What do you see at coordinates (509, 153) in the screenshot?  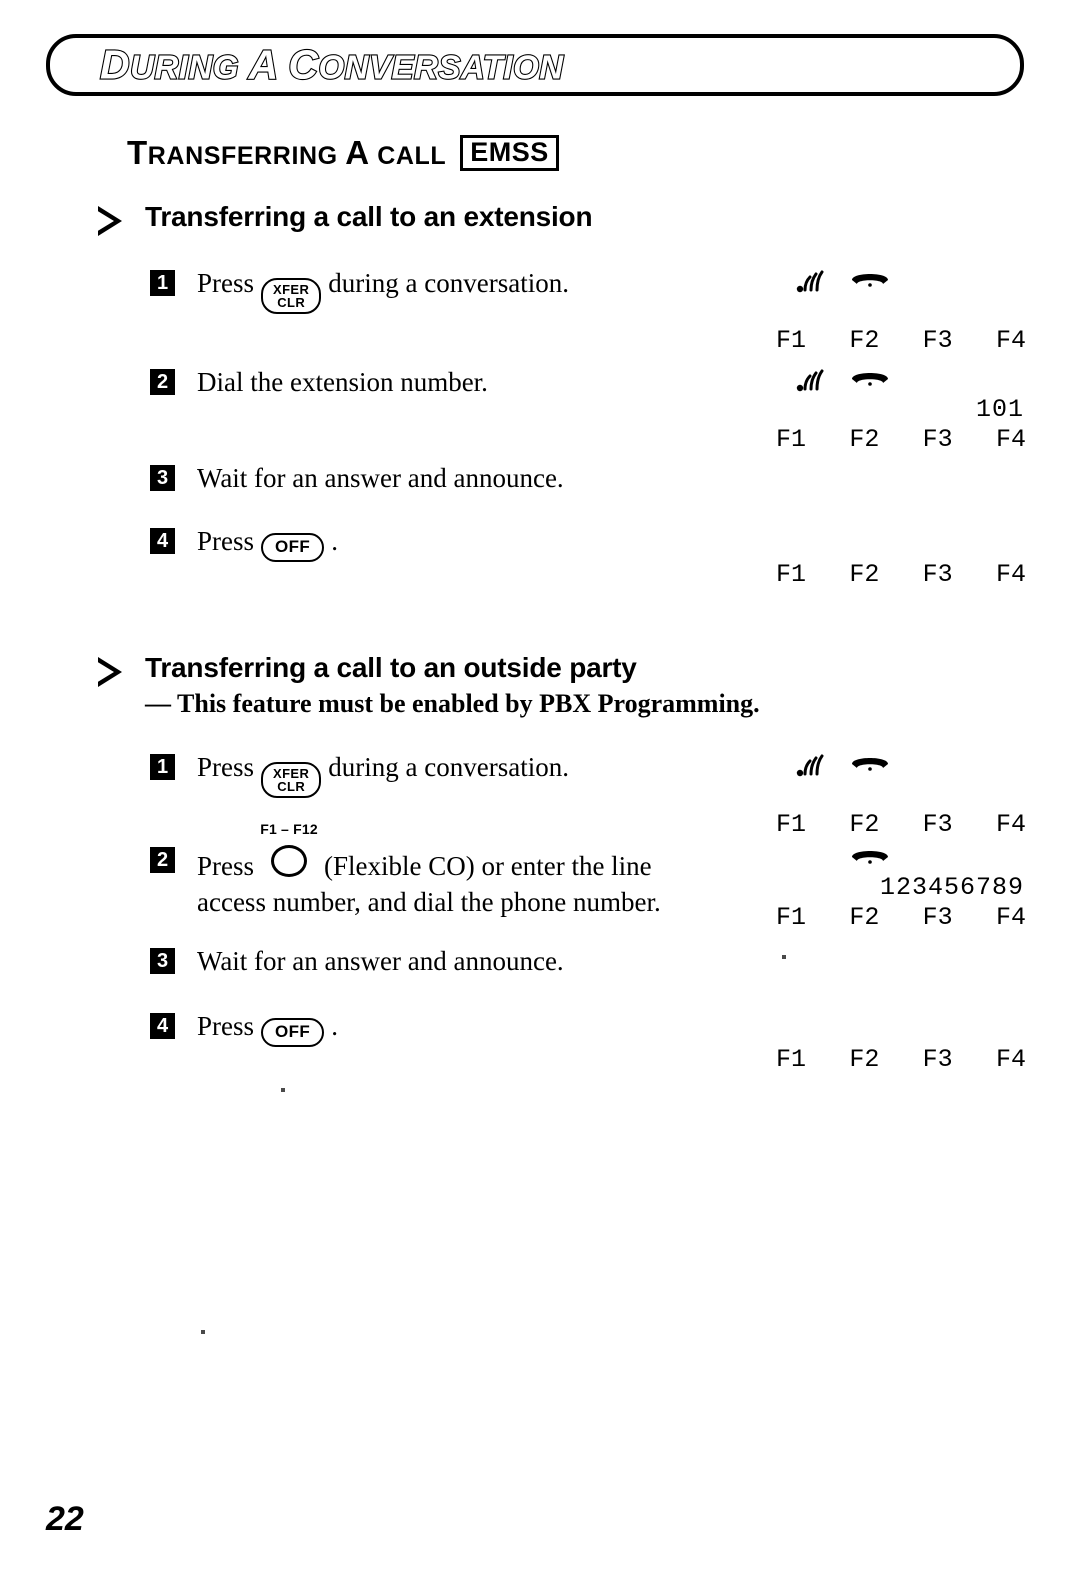 I see `emss-badge: EMSS` at bounding box center [509, 153].